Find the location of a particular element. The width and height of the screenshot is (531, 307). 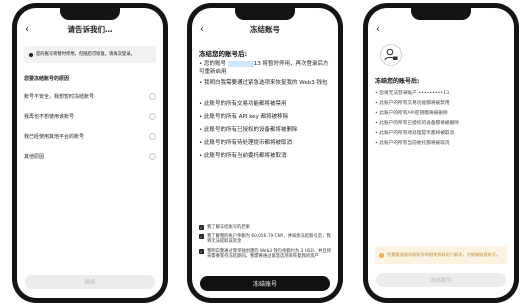

reason-label: 其他原因 is located at coordinates (34, 157).